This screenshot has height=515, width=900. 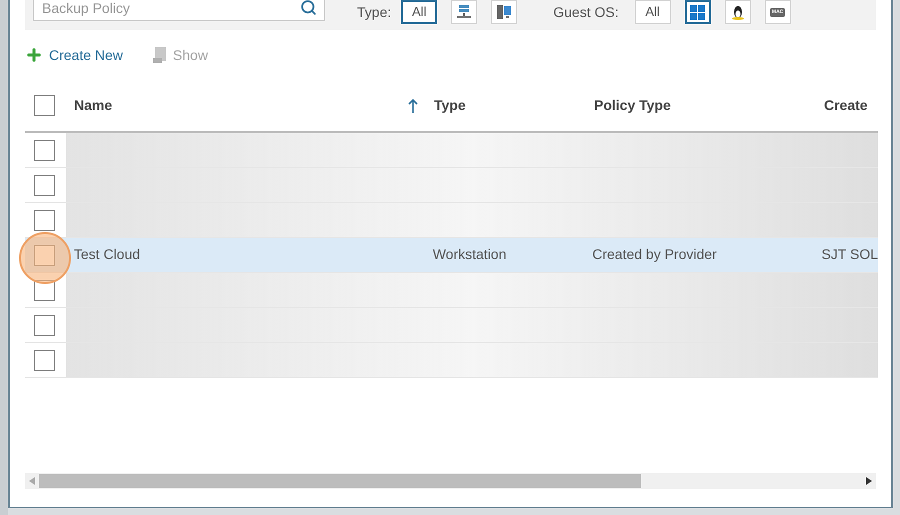 I want to click on horizontal-scrollbar, so click(x=450, y=481).